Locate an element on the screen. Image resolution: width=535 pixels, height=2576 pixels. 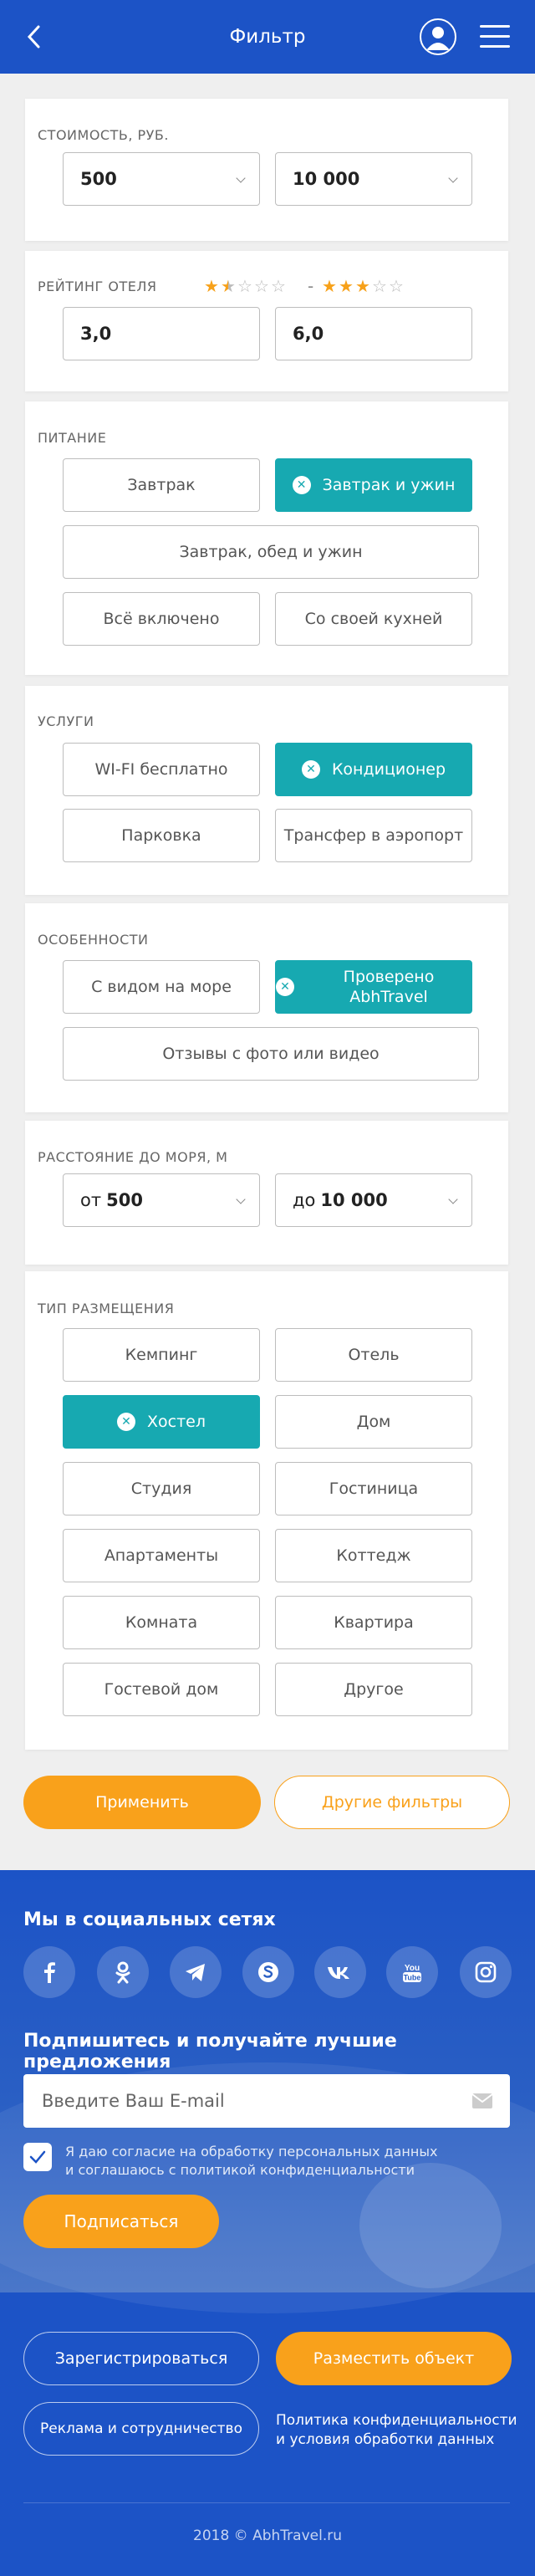
accommodation-option: Дом is located at coordinates (373, 1422).